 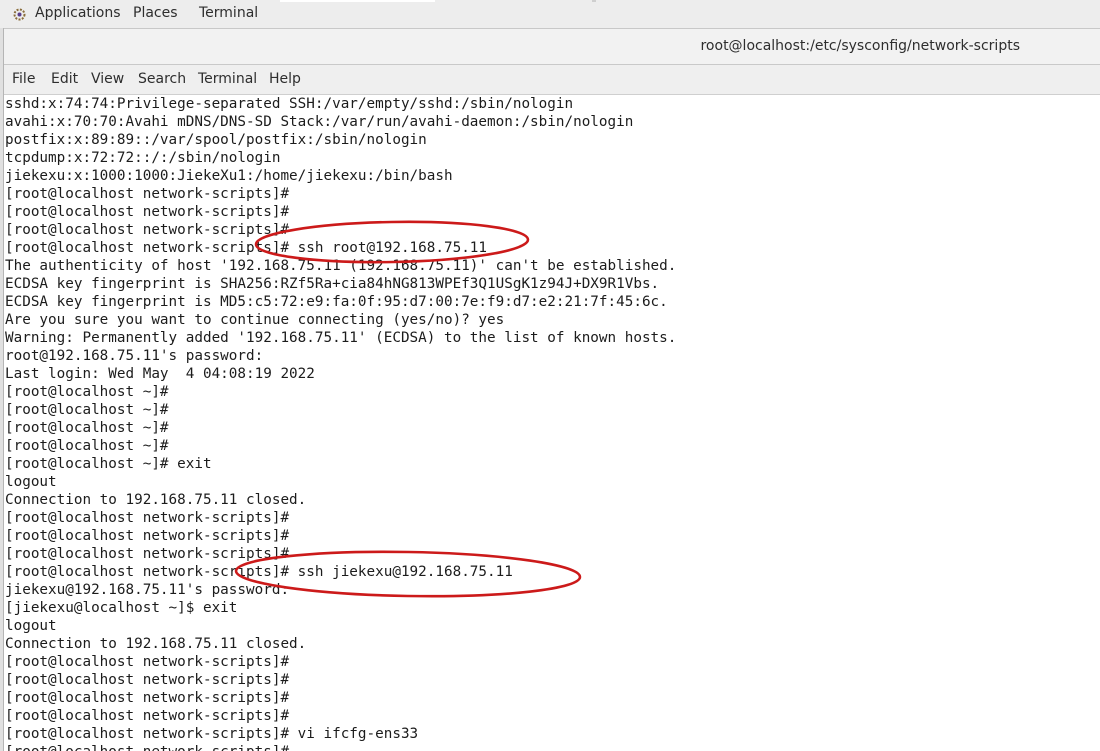 What do you see at coordinates (594, 1) in the screenshot?
I see `panel-highlight-small` at bounding box center [594, 1].